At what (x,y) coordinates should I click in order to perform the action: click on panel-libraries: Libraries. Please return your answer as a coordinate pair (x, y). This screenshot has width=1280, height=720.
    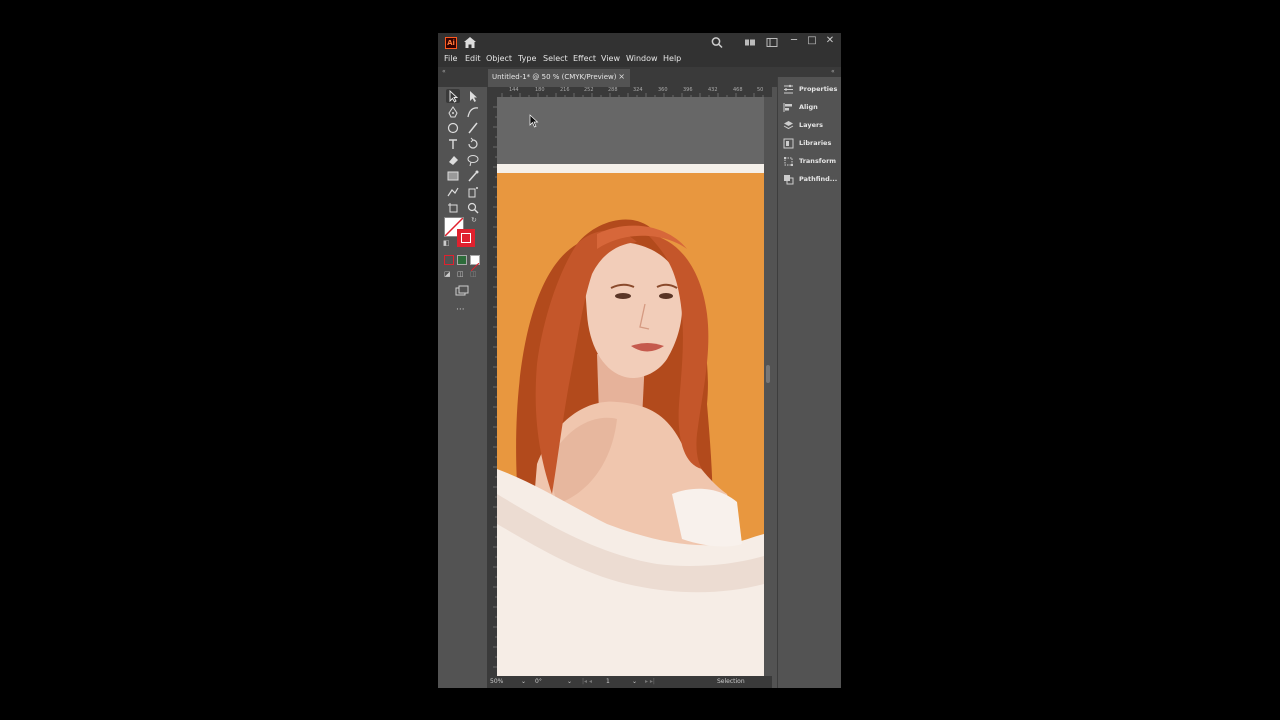
    Looking at the image, I should click on (812, 144).